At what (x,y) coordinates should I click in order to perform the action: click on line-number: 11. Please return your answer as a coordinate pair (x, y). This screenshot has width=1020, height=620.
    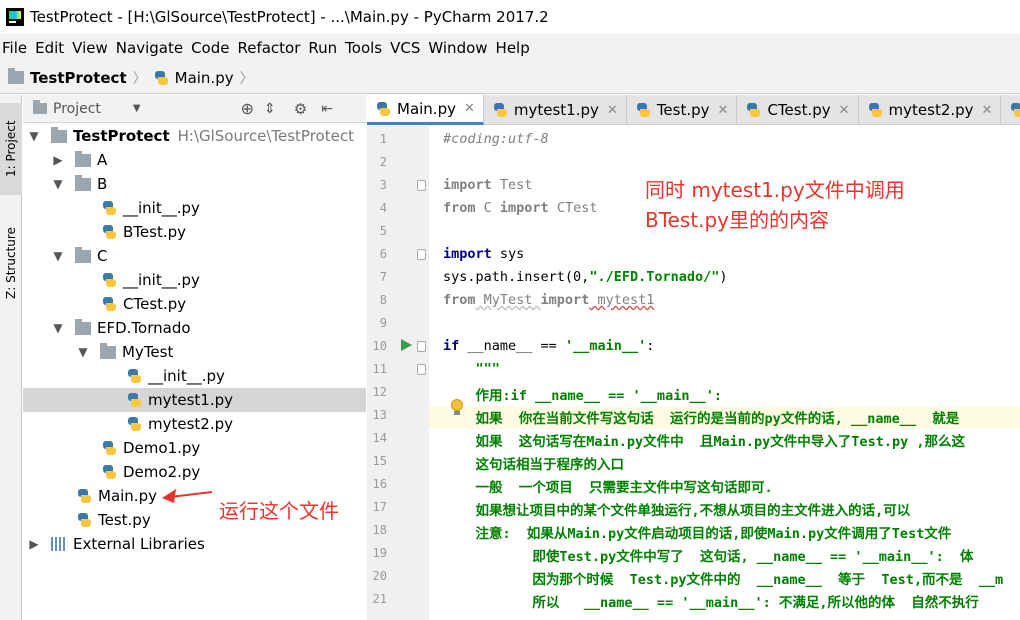
    Looking at the image, I should click on (379, 369).